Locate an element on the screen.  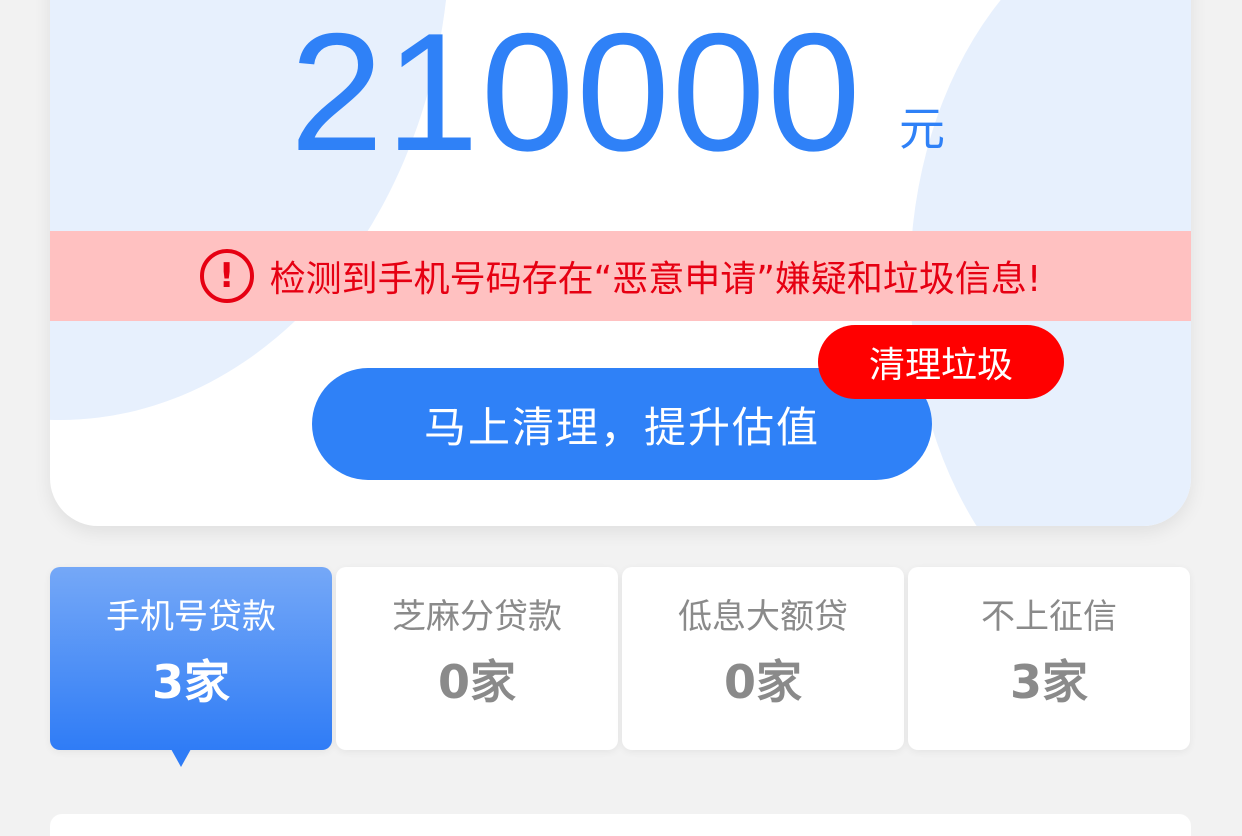
tab-label: 芝麻分贷款 is located at coordinates (477, 617).